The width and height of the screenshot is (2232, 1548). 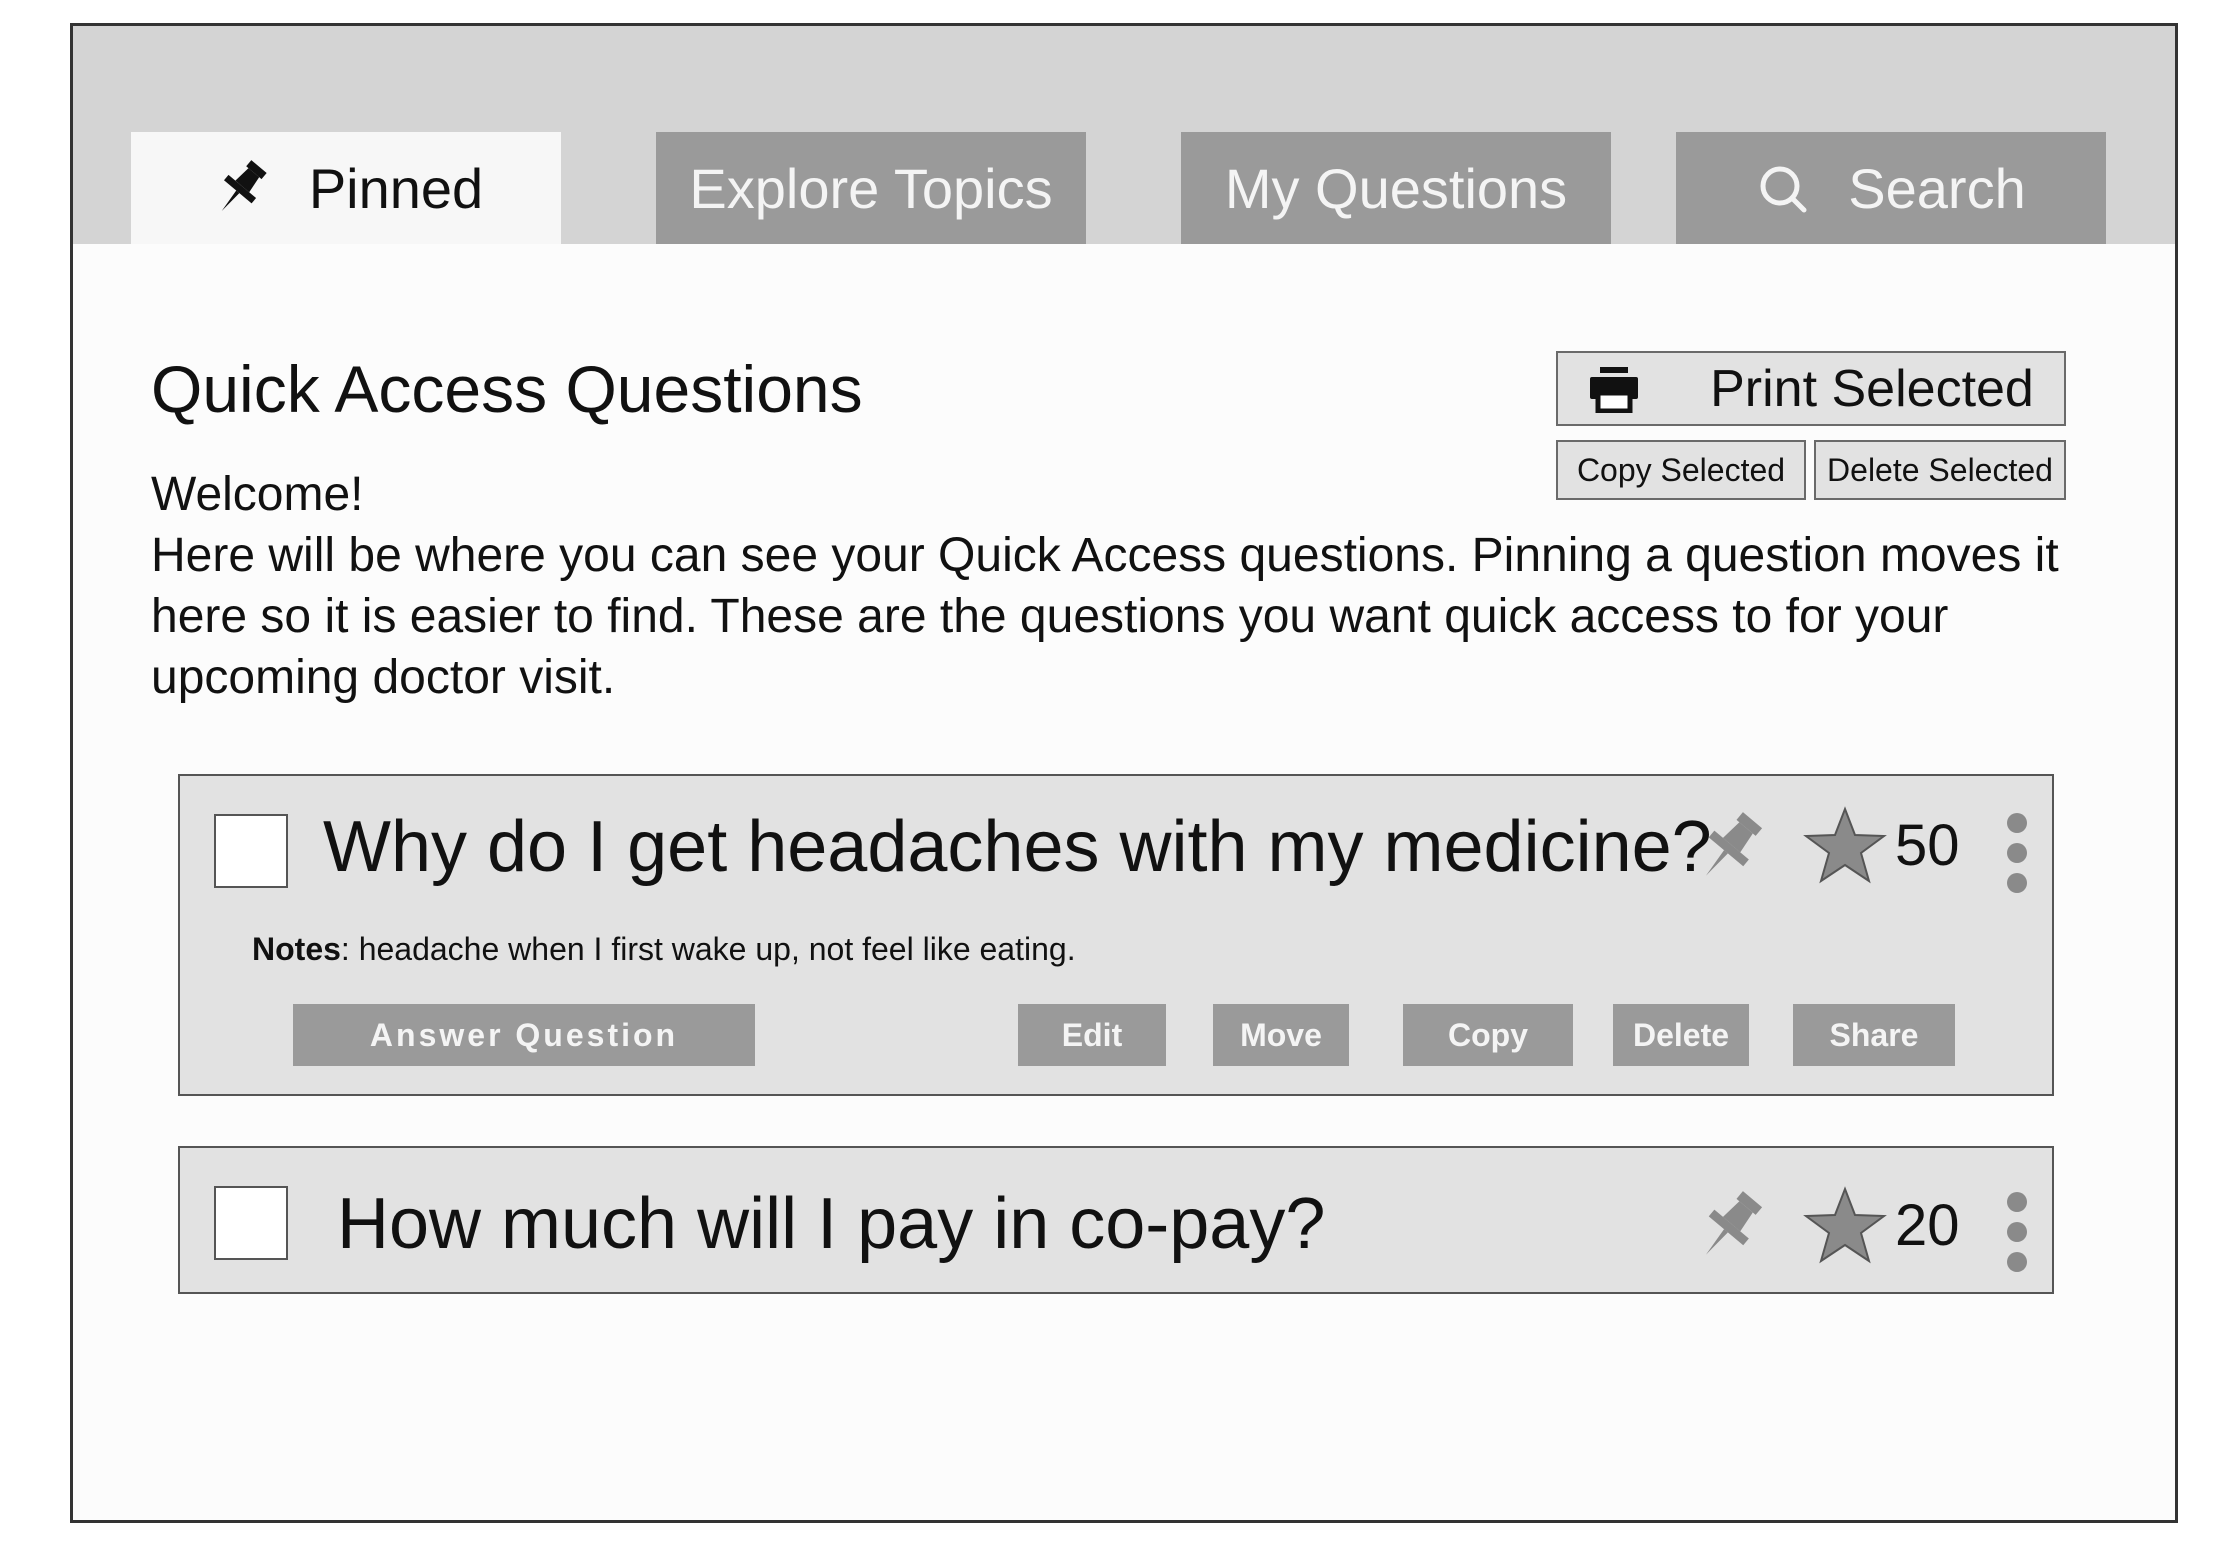 I want to click on printer-icon, so click(x=1614, y=389).